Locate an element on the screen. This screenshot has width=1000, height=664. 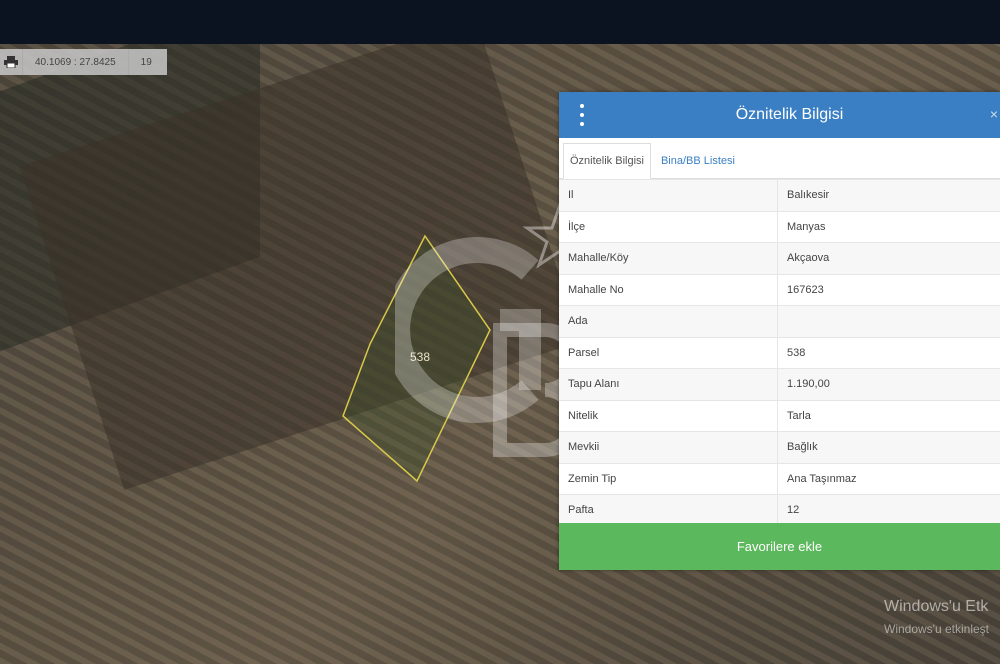
attr-key: Pafta is located at coordinates (668, 510).